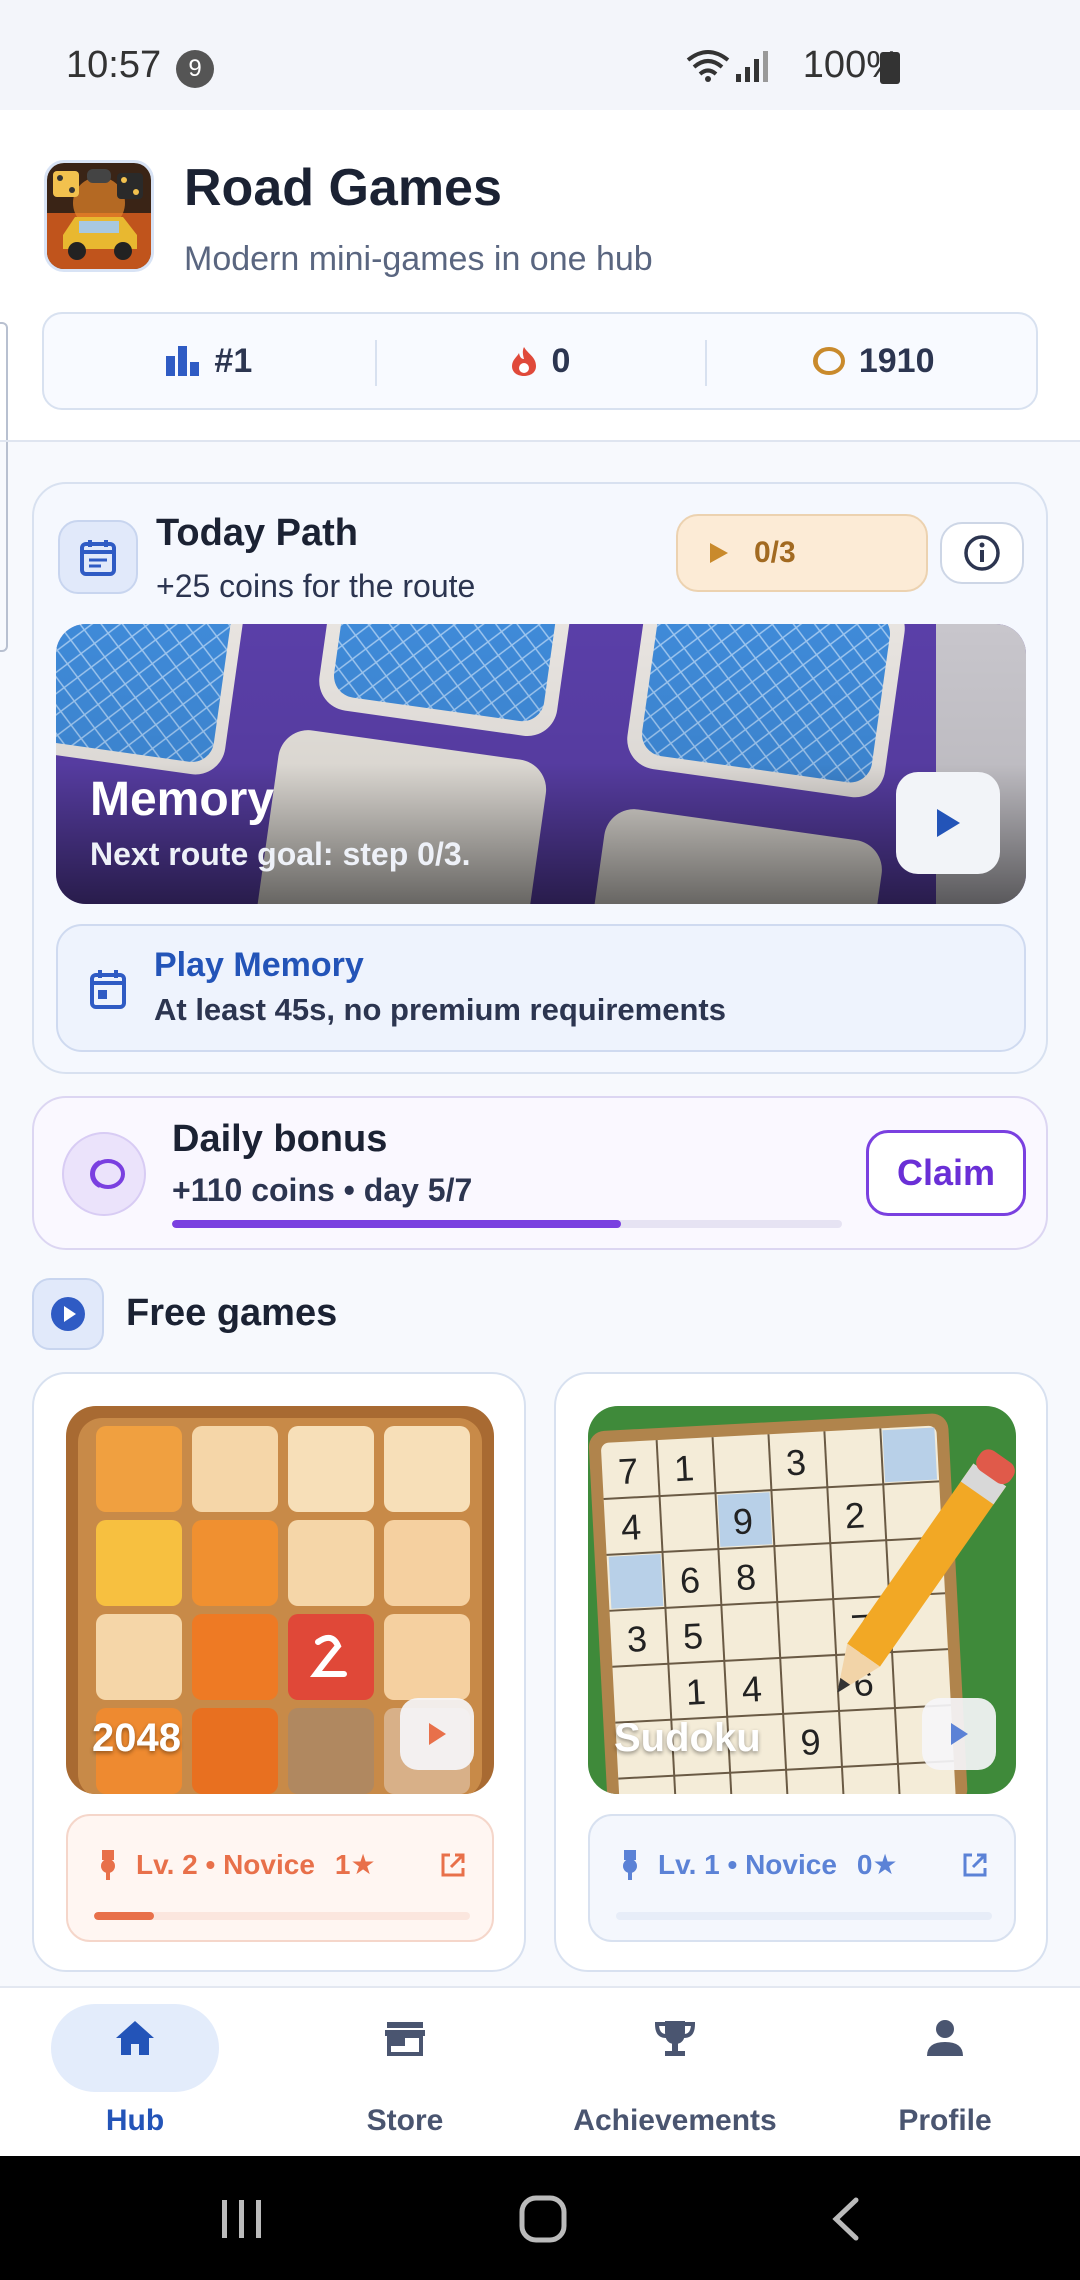 The width and height of the screenshot is (1080, 2280). What do you see at coordinates (259, 965) in the screenshot?
I see `task-title: Play Memory` at bounding box center [259, 965].